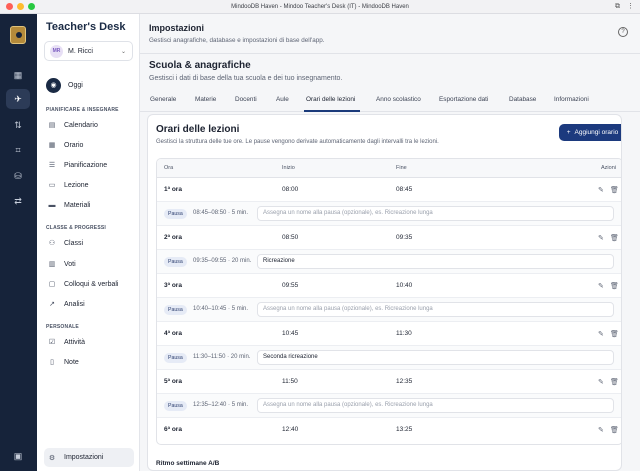  I want to click on tab-informazioni: Informazioni, so click(571, 99).